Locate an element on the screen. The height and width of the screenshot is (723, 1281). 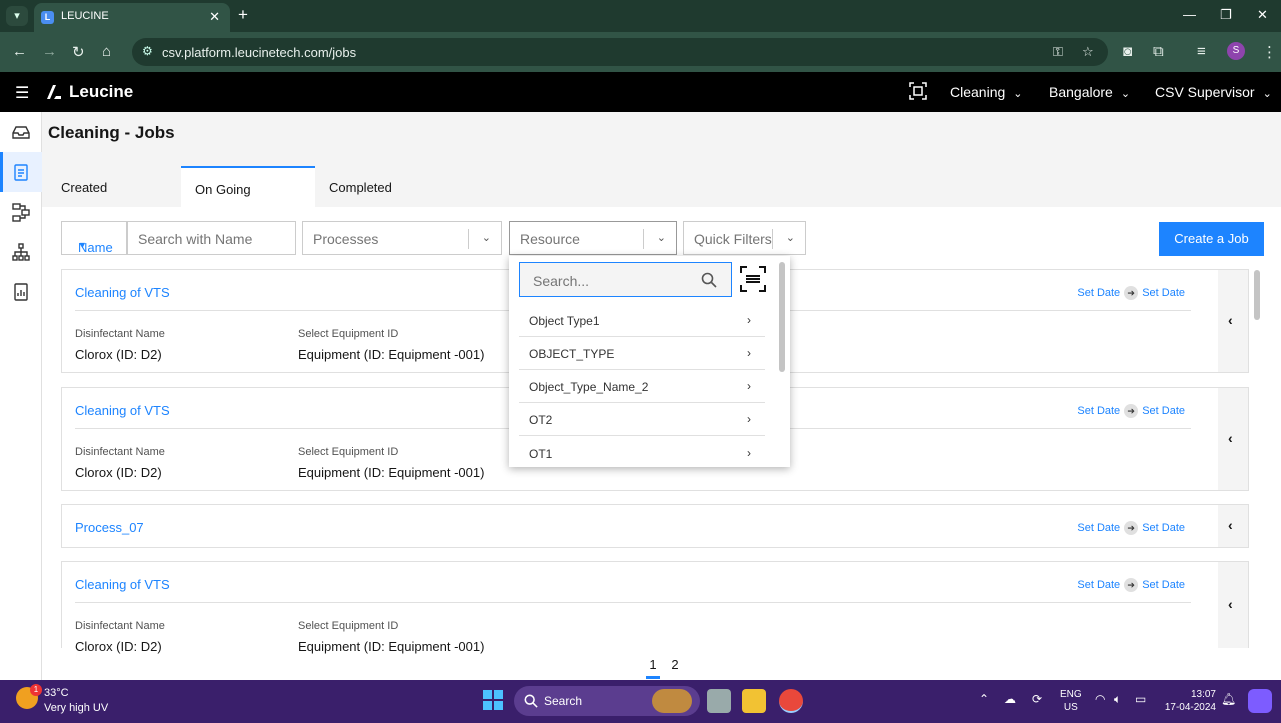
reload-icon: ↻ is located at coordinates (78, 52).